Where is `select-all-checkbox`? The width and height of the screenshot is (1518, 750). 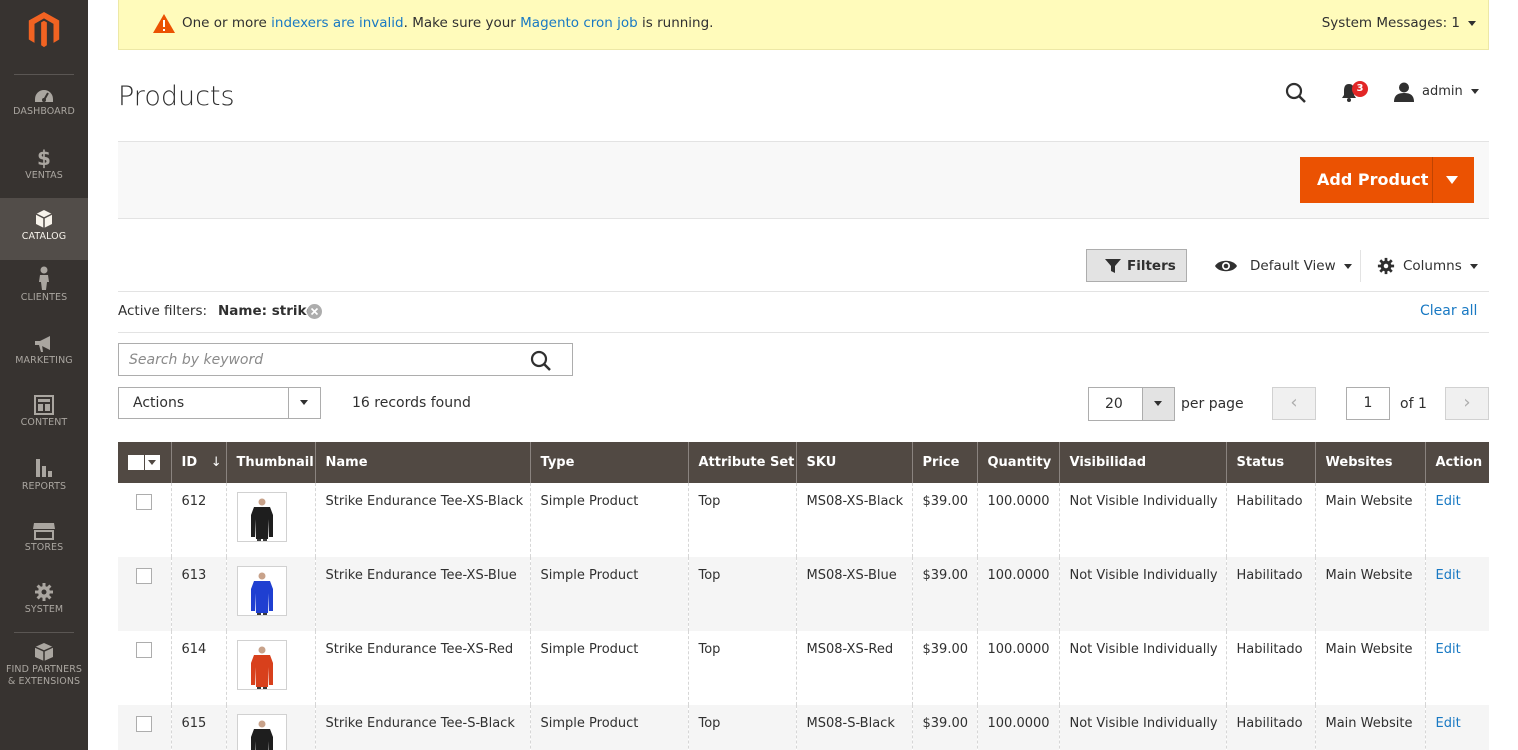 select-all-checkbox is located at coordinates (136, 462).